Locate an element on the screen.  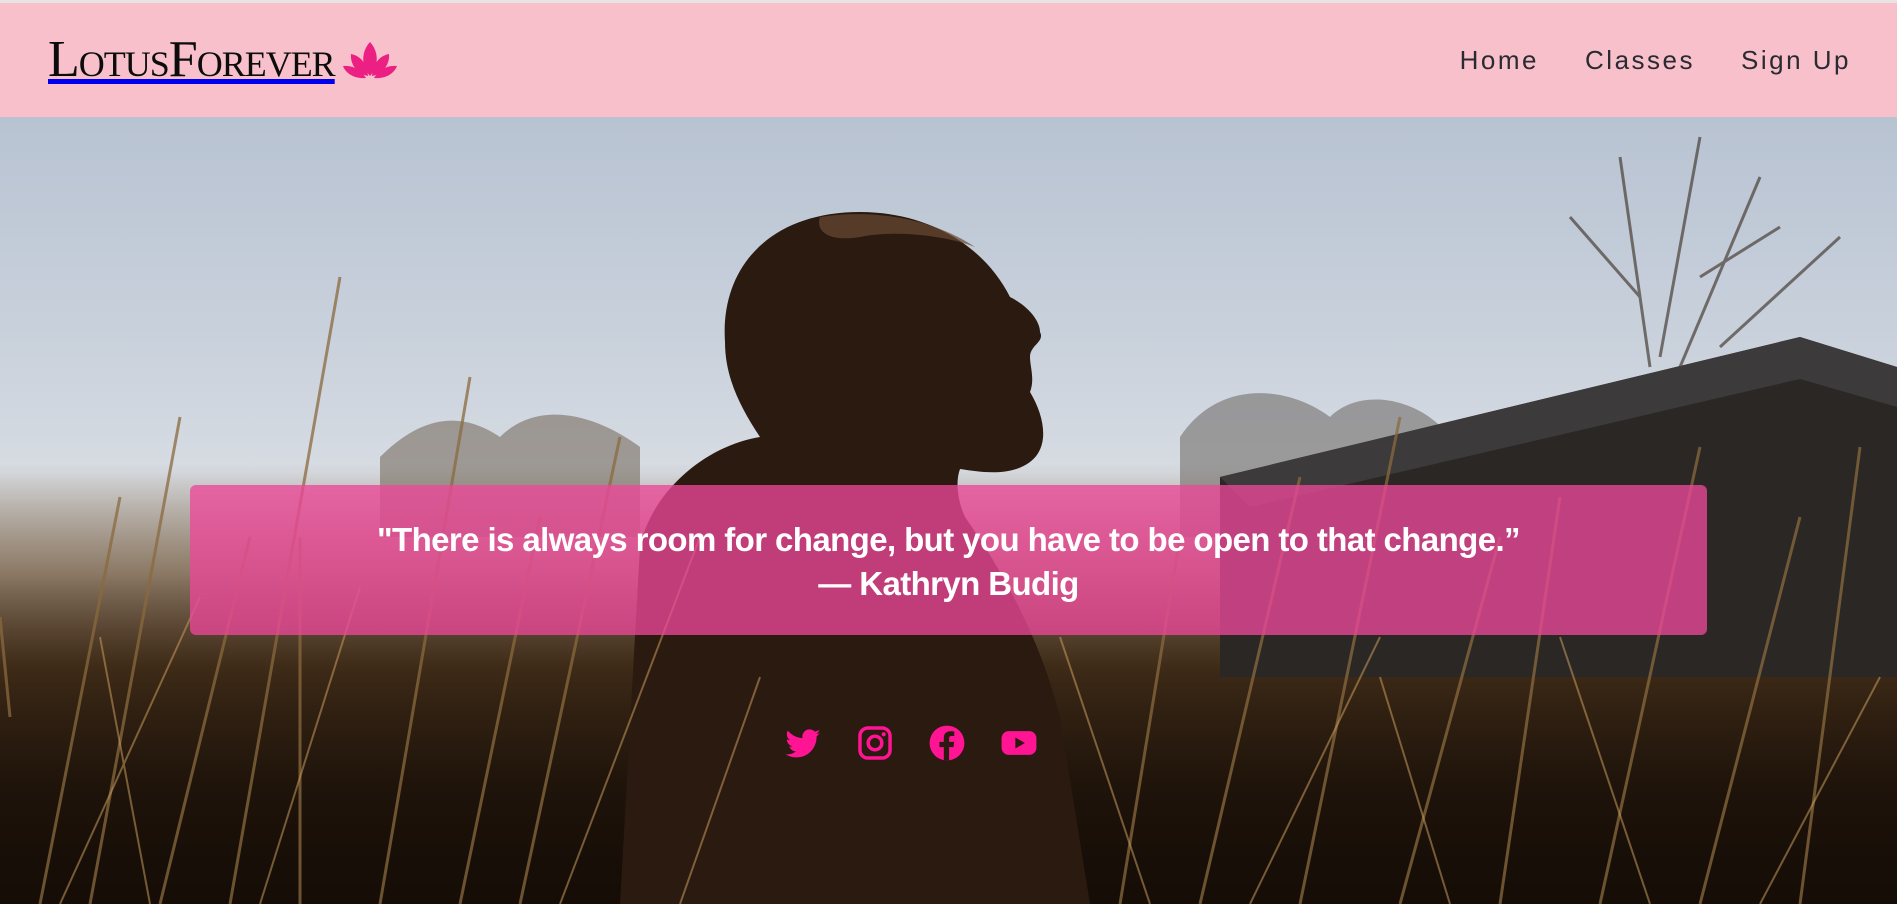
brand-logo-link: LotusForever is located at coordinates (223, 60).